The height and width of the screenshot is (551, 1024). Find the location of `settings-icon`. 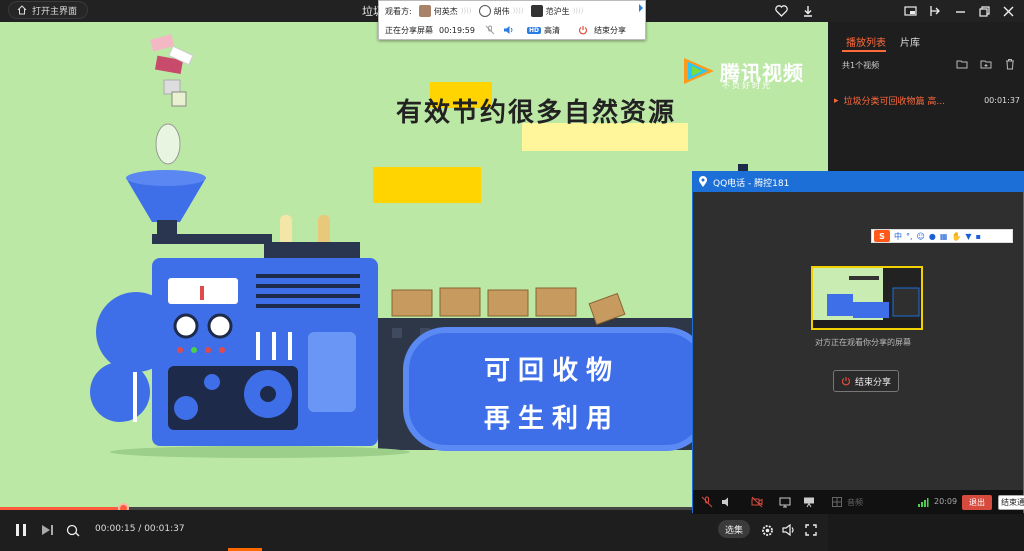

settings-icon is located at coordinates (767, 530).